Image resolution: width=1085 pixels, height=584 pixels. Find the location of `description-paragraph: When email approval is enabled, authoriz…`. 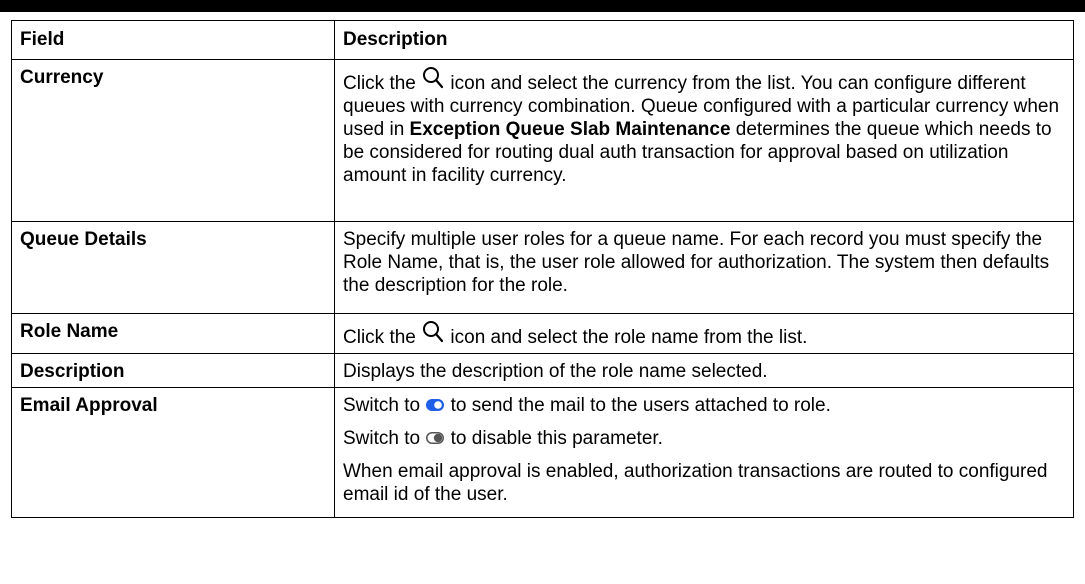

description-paragraph: When email approval is enabled, authoriz… is located at coordinates (695, 483).